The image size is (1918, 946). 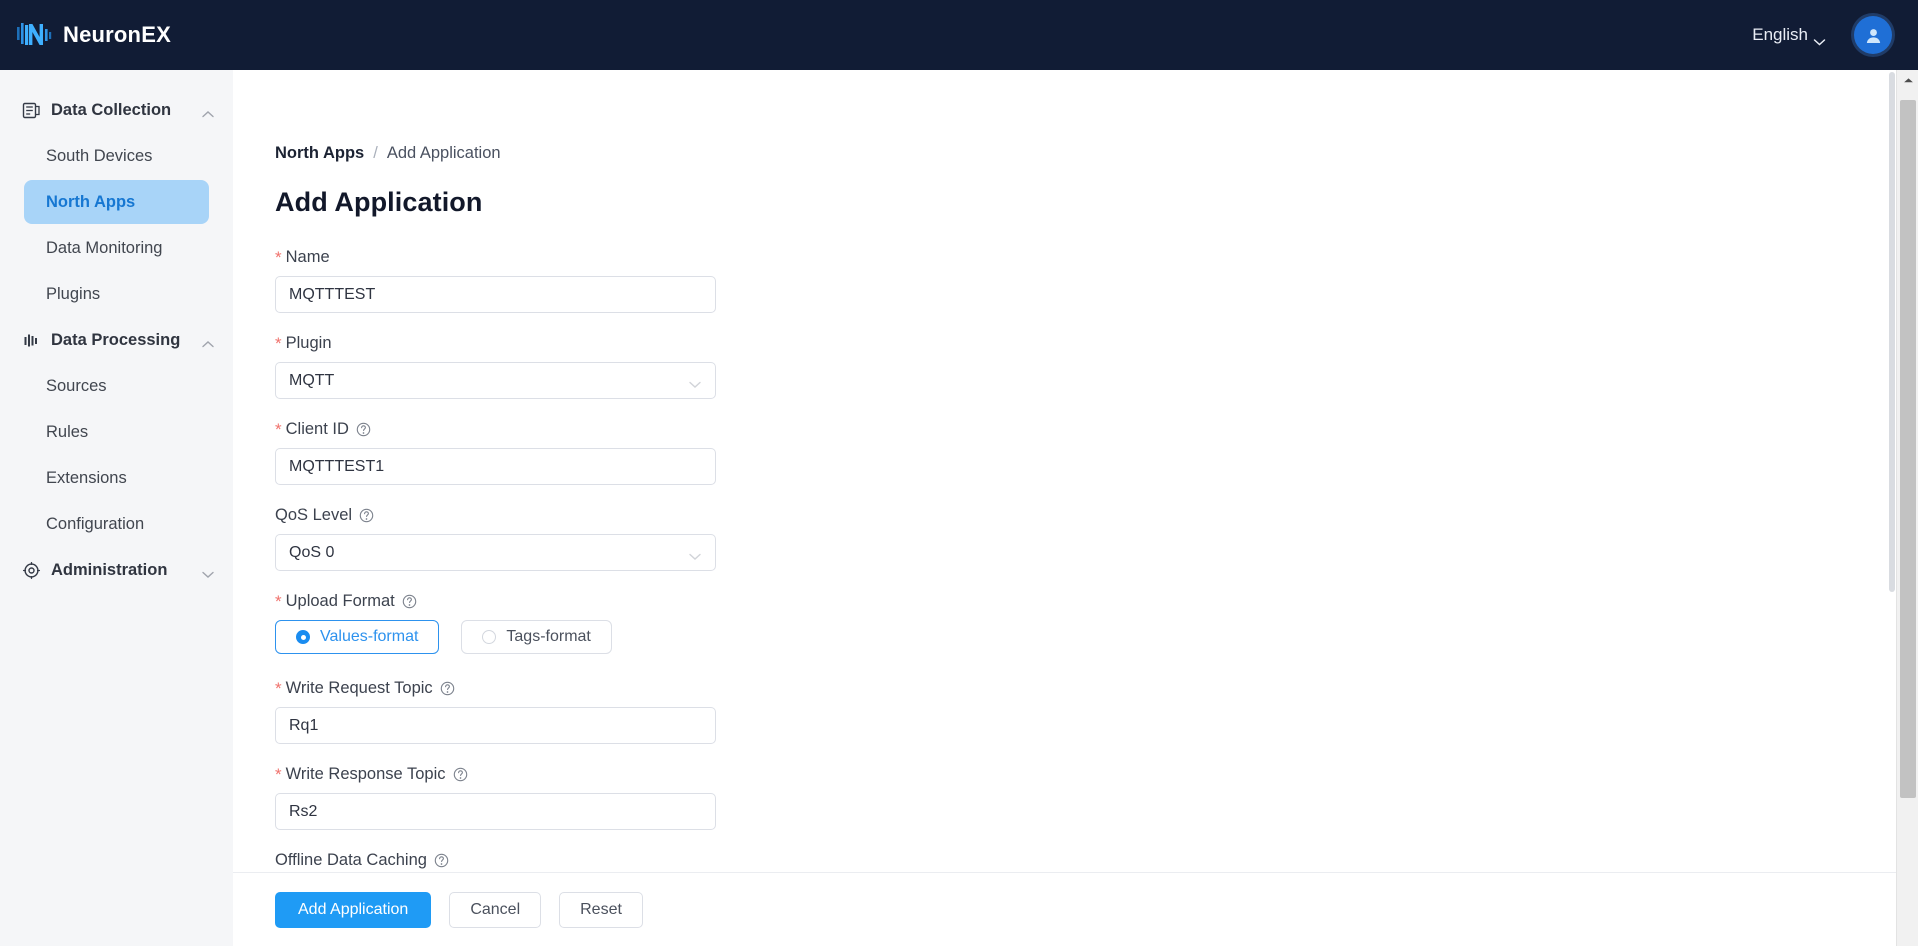 I want to click on sidebar-item-label: North Apps, so click(x=91, y=201).